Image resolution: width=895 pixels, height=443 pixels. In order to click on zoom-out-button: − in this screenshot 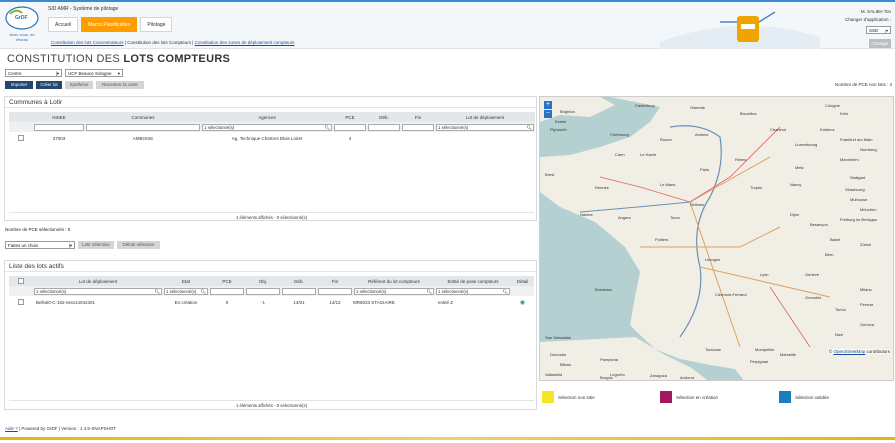, I will do `click(548, 114)`.